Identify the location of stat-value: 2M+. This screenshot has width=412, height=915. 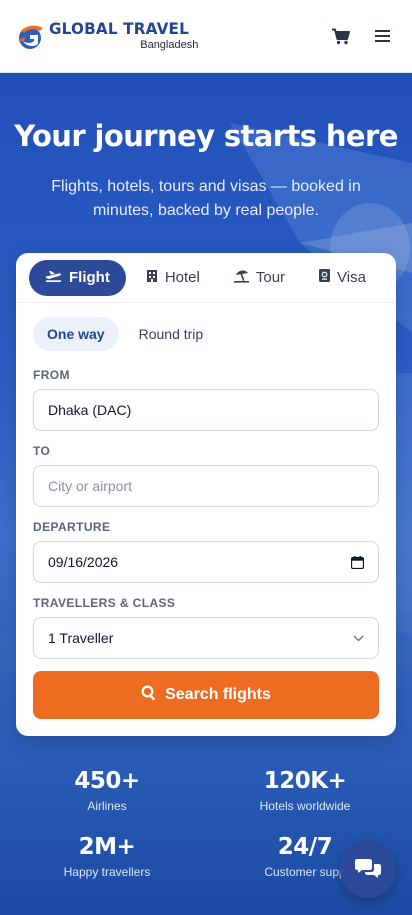
(107, 847).